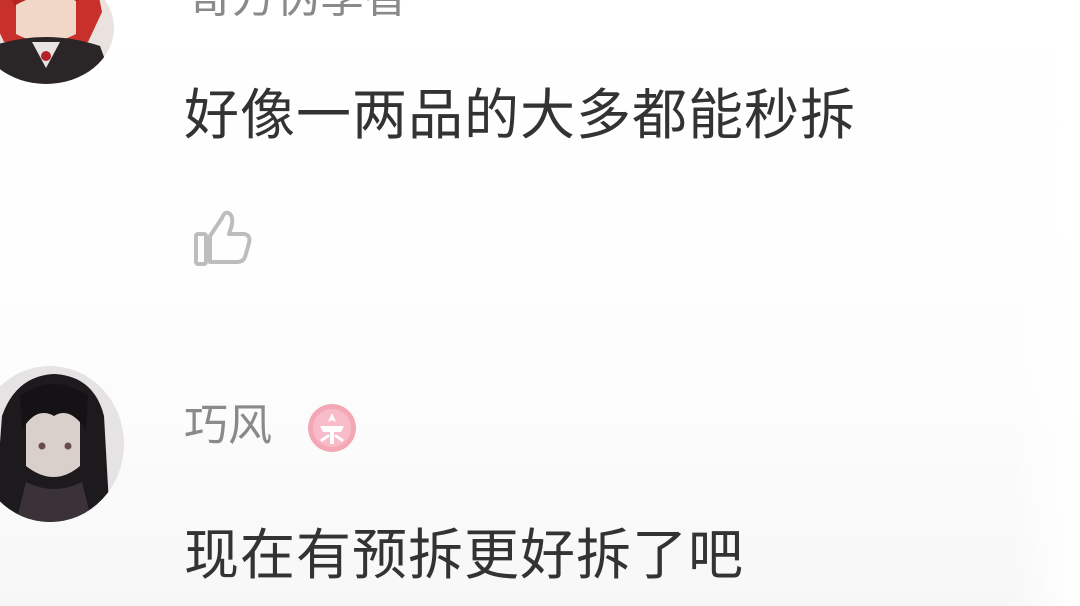 The height and width of the screenshot is (606, 1080). Describe the element at coordinates (228, 426) in the screenshot. I see `username: 巧风` at that location.